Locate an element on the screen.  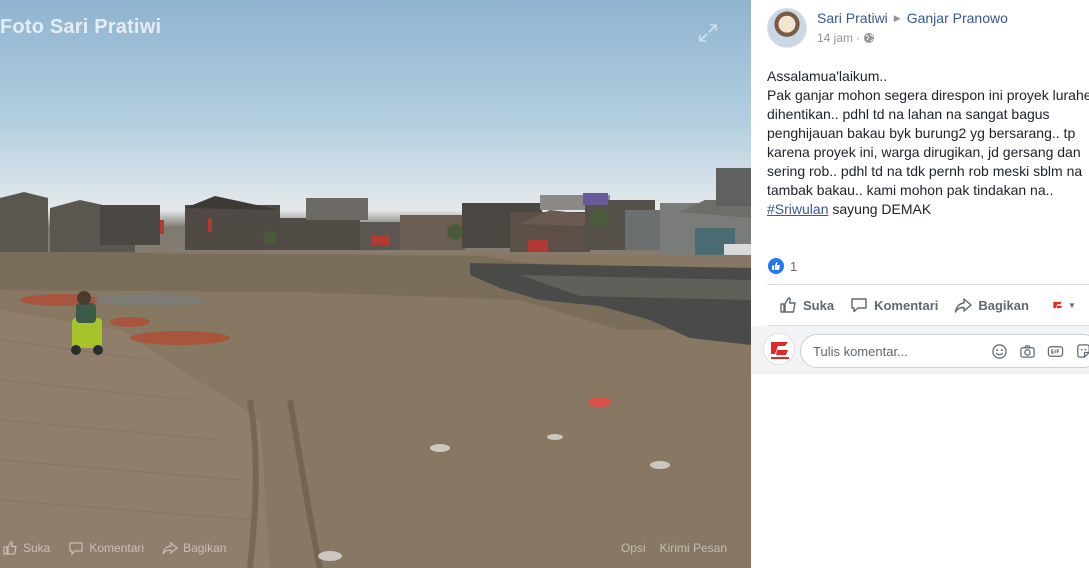
photo-title: Foto Sari Pratiwi is located at coordinates (81, 27).